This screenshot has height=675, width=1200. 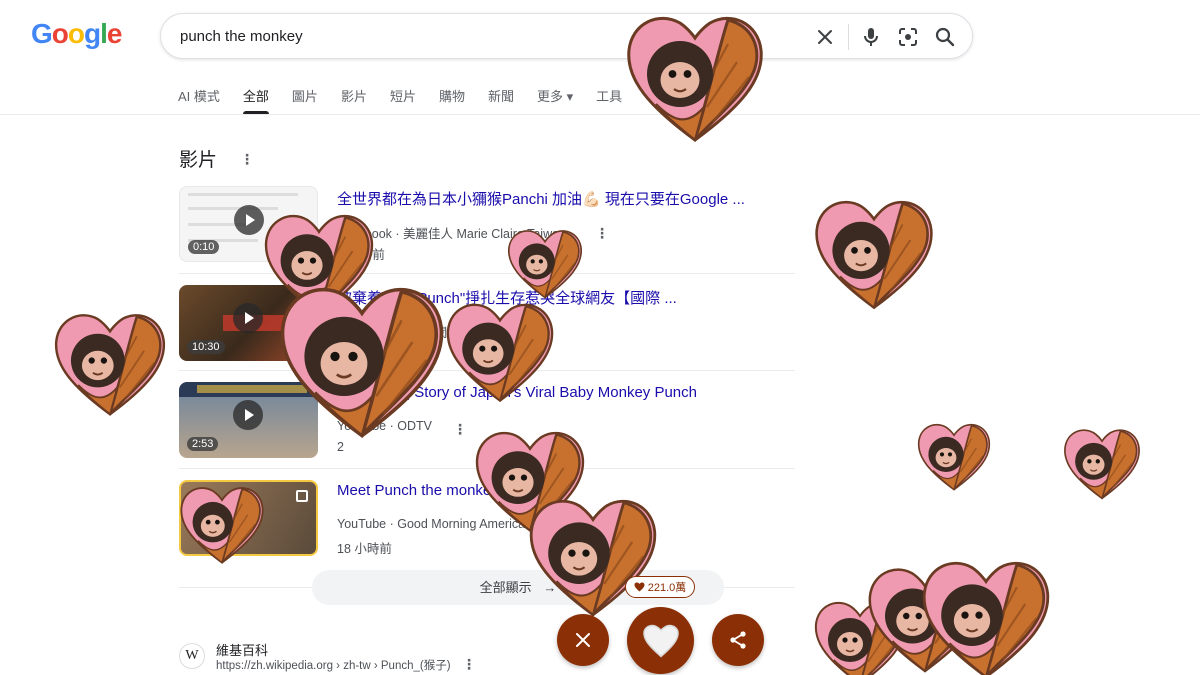 What do you see at coordinates (354, 100) in the screenshot?
I see `tab-videos: 影片` at bounding box center [354, 100].